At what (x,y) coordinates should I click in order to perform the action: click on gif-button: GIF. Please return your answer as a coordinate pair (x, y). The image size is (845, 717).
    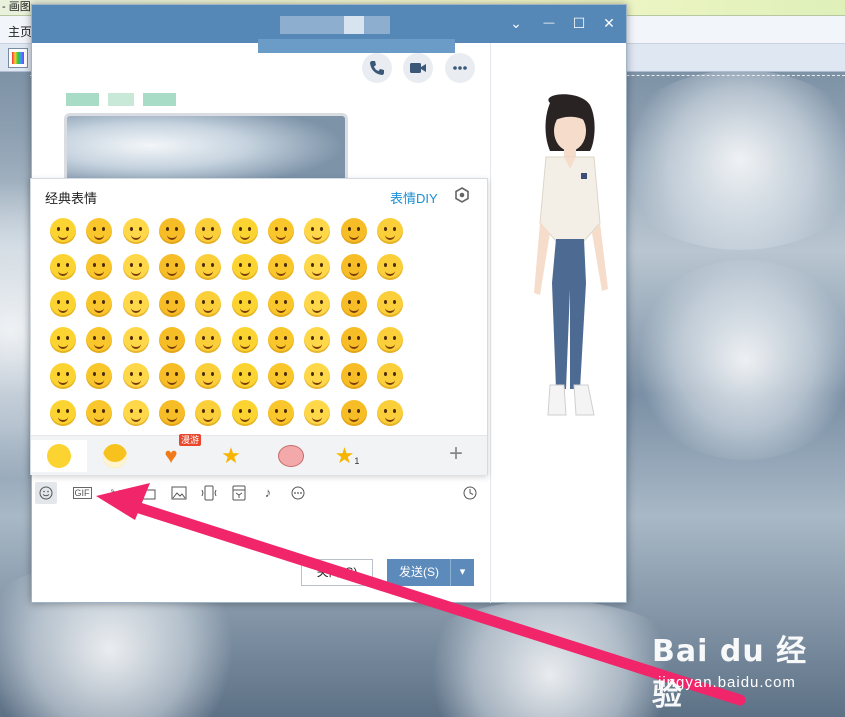
    Looking at the image, I should click on (82, 493).